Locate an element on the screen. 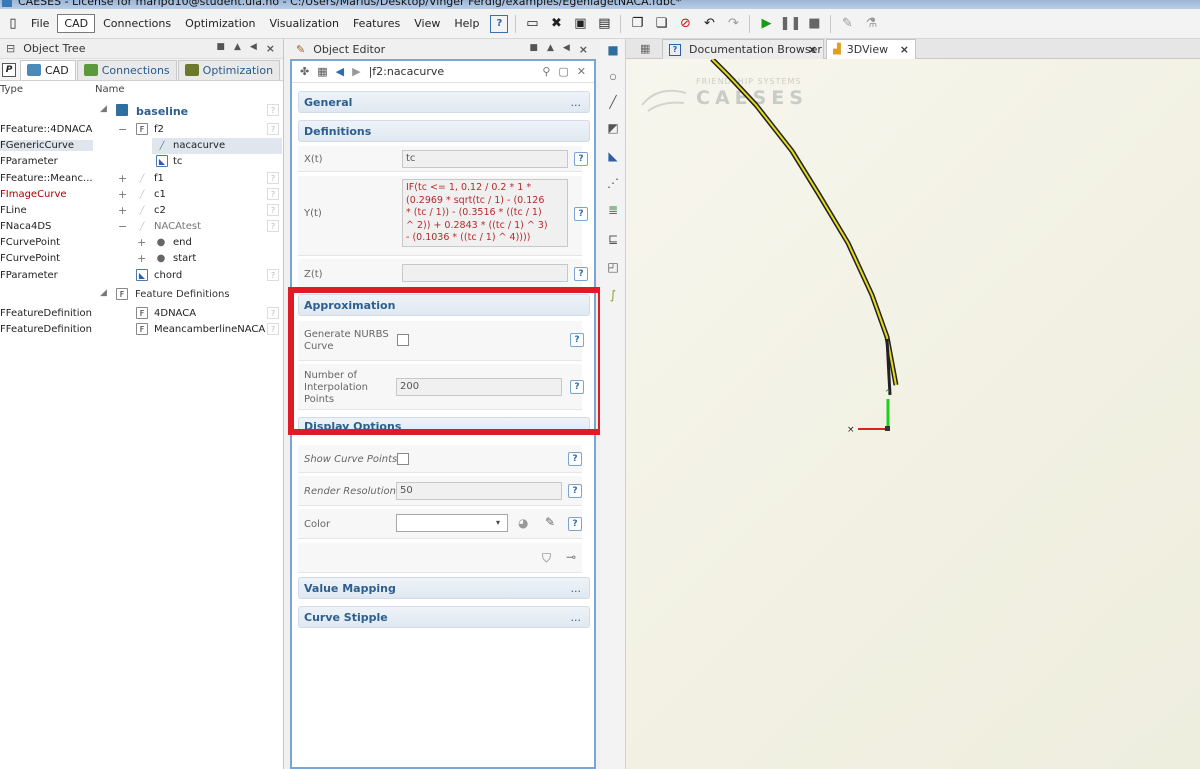  menu-file: File is located at coordinates (40, 23).